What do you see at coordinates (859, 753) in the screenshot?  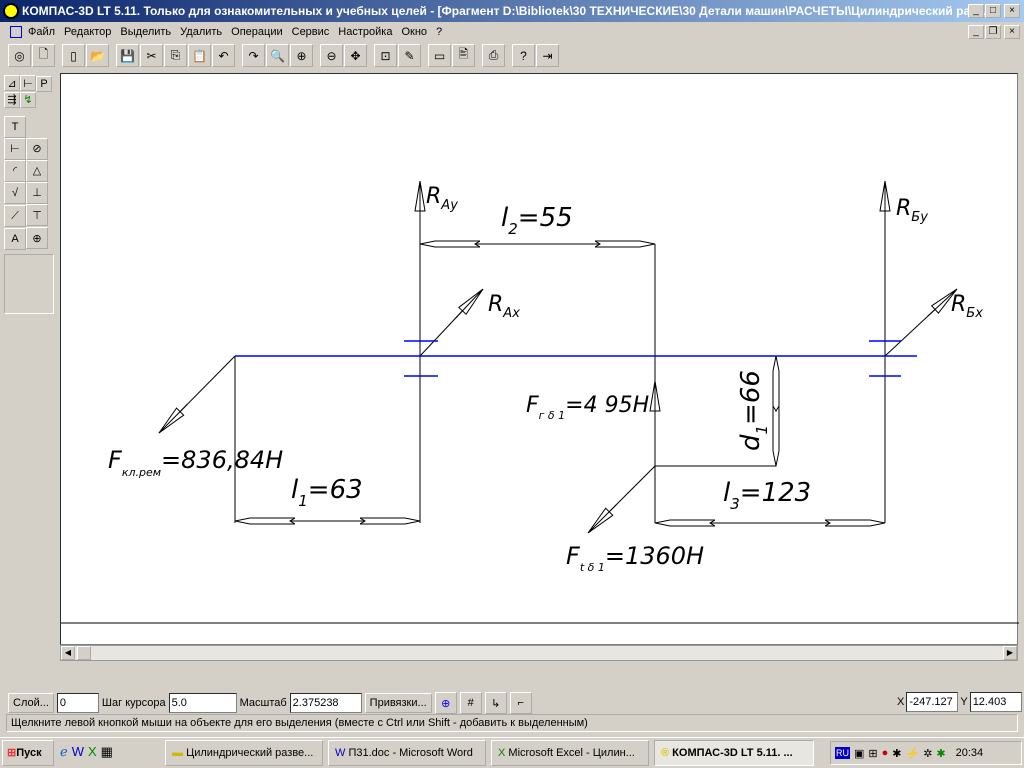 I see `tray-app-icon: ▣` at bounding box center [859, 753].